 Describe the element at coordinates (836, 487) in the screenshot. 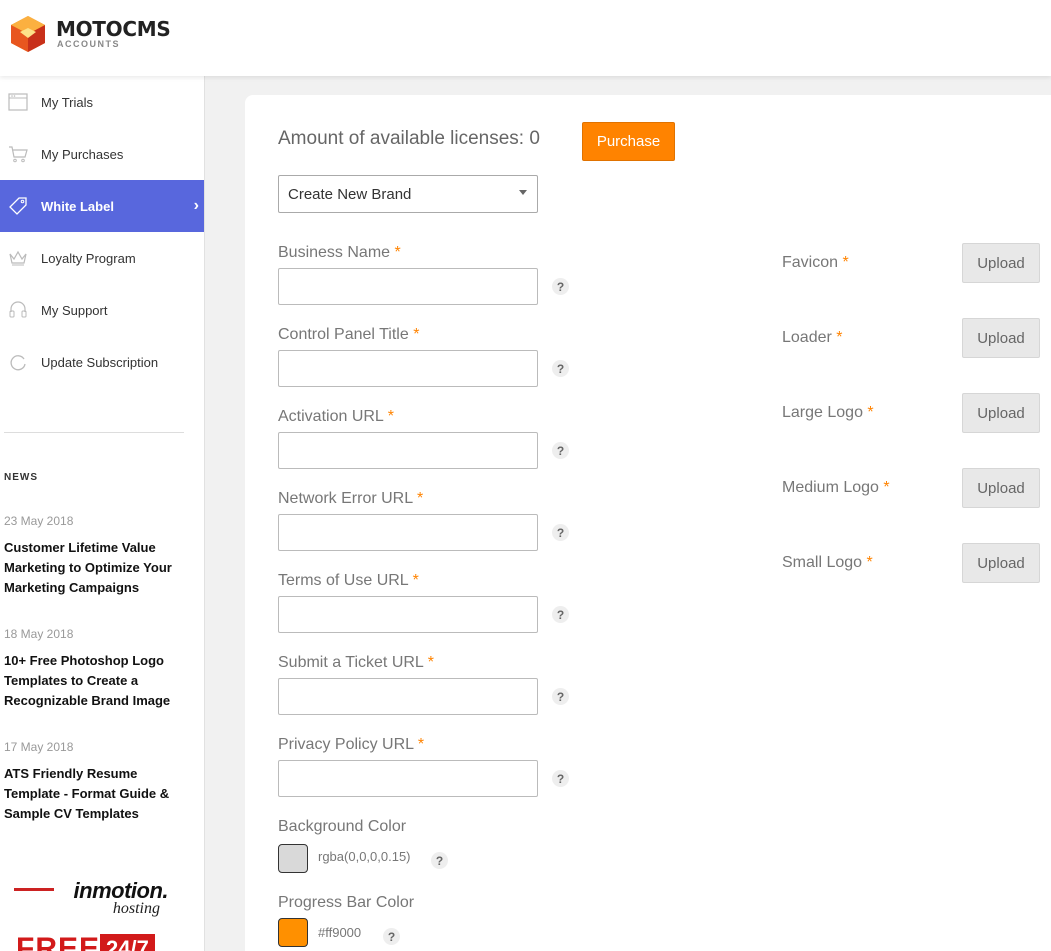

I see `medium-logo-label: Medium Logo *` at that location.